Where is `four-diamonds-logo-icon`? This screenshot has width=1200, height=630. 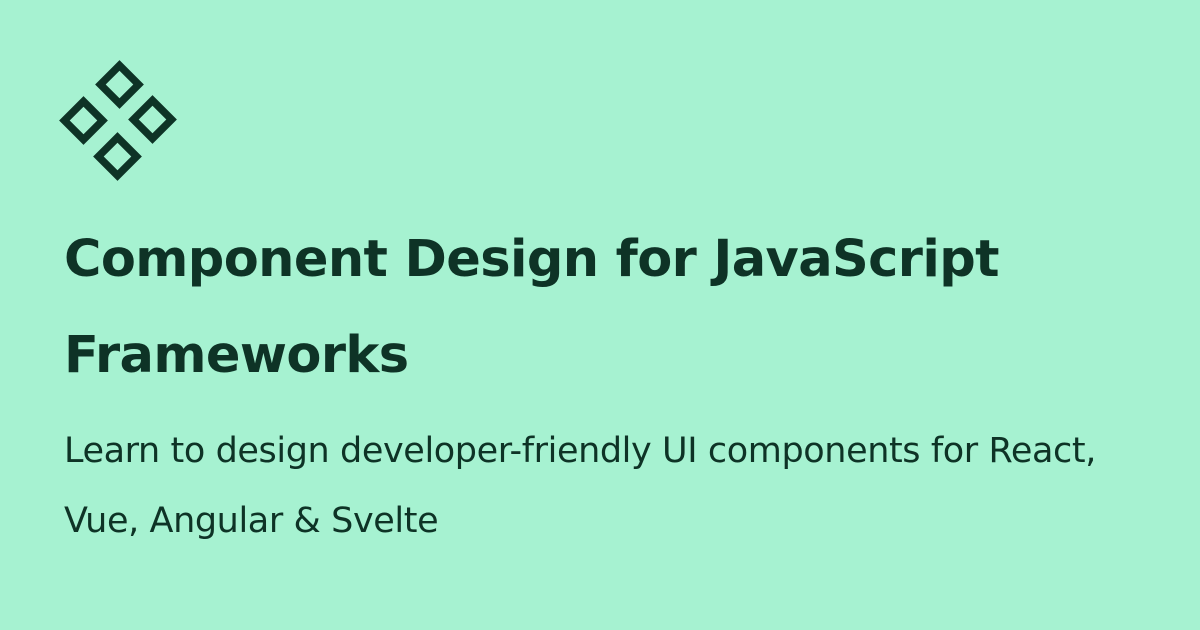
four-diamonds-logo-icon is located at coordinates (118, 120).